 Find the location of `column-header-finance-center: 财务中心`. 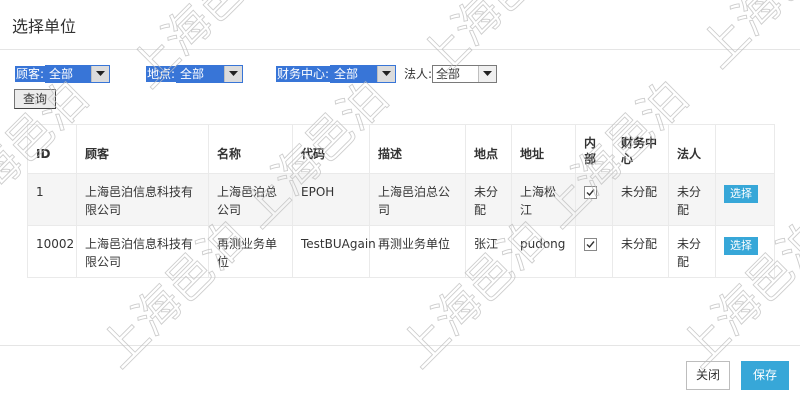

column-header-finance-center: 财务中心 is located at coordinates (640, 149).